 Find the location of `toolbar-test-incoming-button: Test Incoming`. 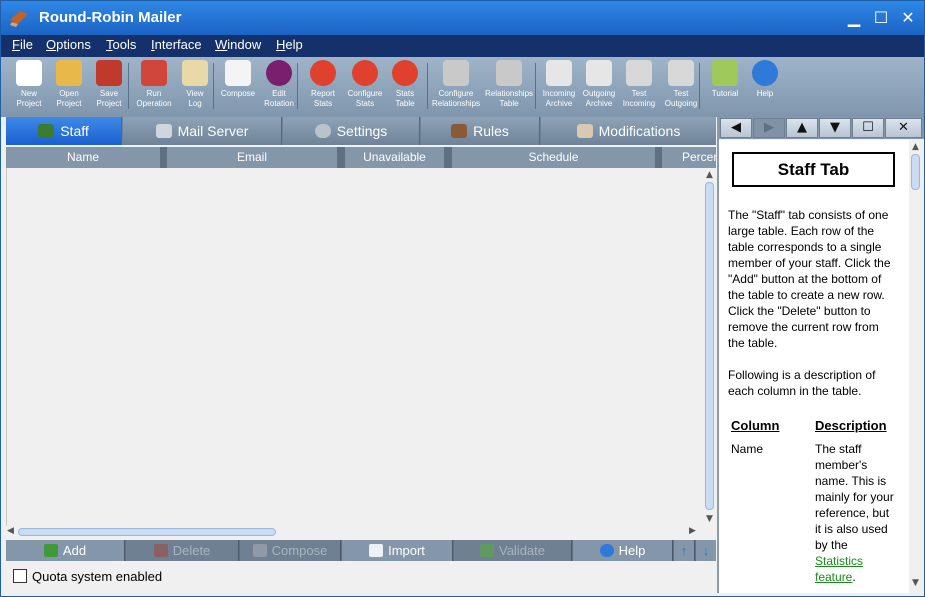

toolbar-test-incoming-button: Test Incoming is located at coordinates (639, 87).